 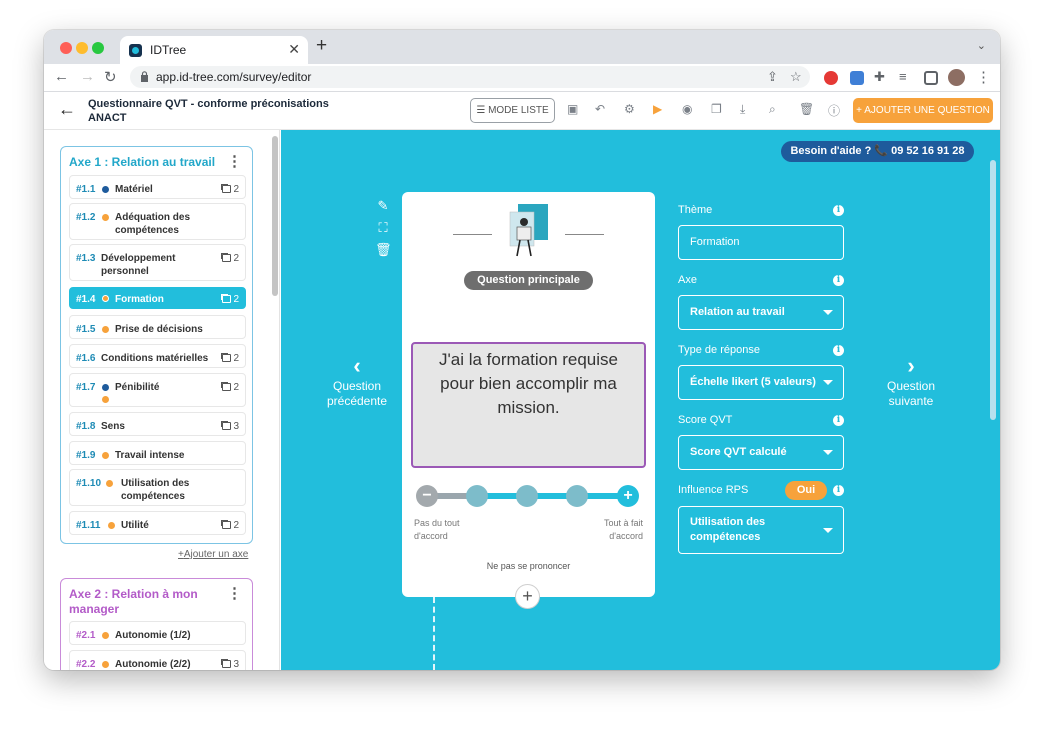 I want to click on mode-liste-label: MODE LISTE, so click(x=518, y=110).